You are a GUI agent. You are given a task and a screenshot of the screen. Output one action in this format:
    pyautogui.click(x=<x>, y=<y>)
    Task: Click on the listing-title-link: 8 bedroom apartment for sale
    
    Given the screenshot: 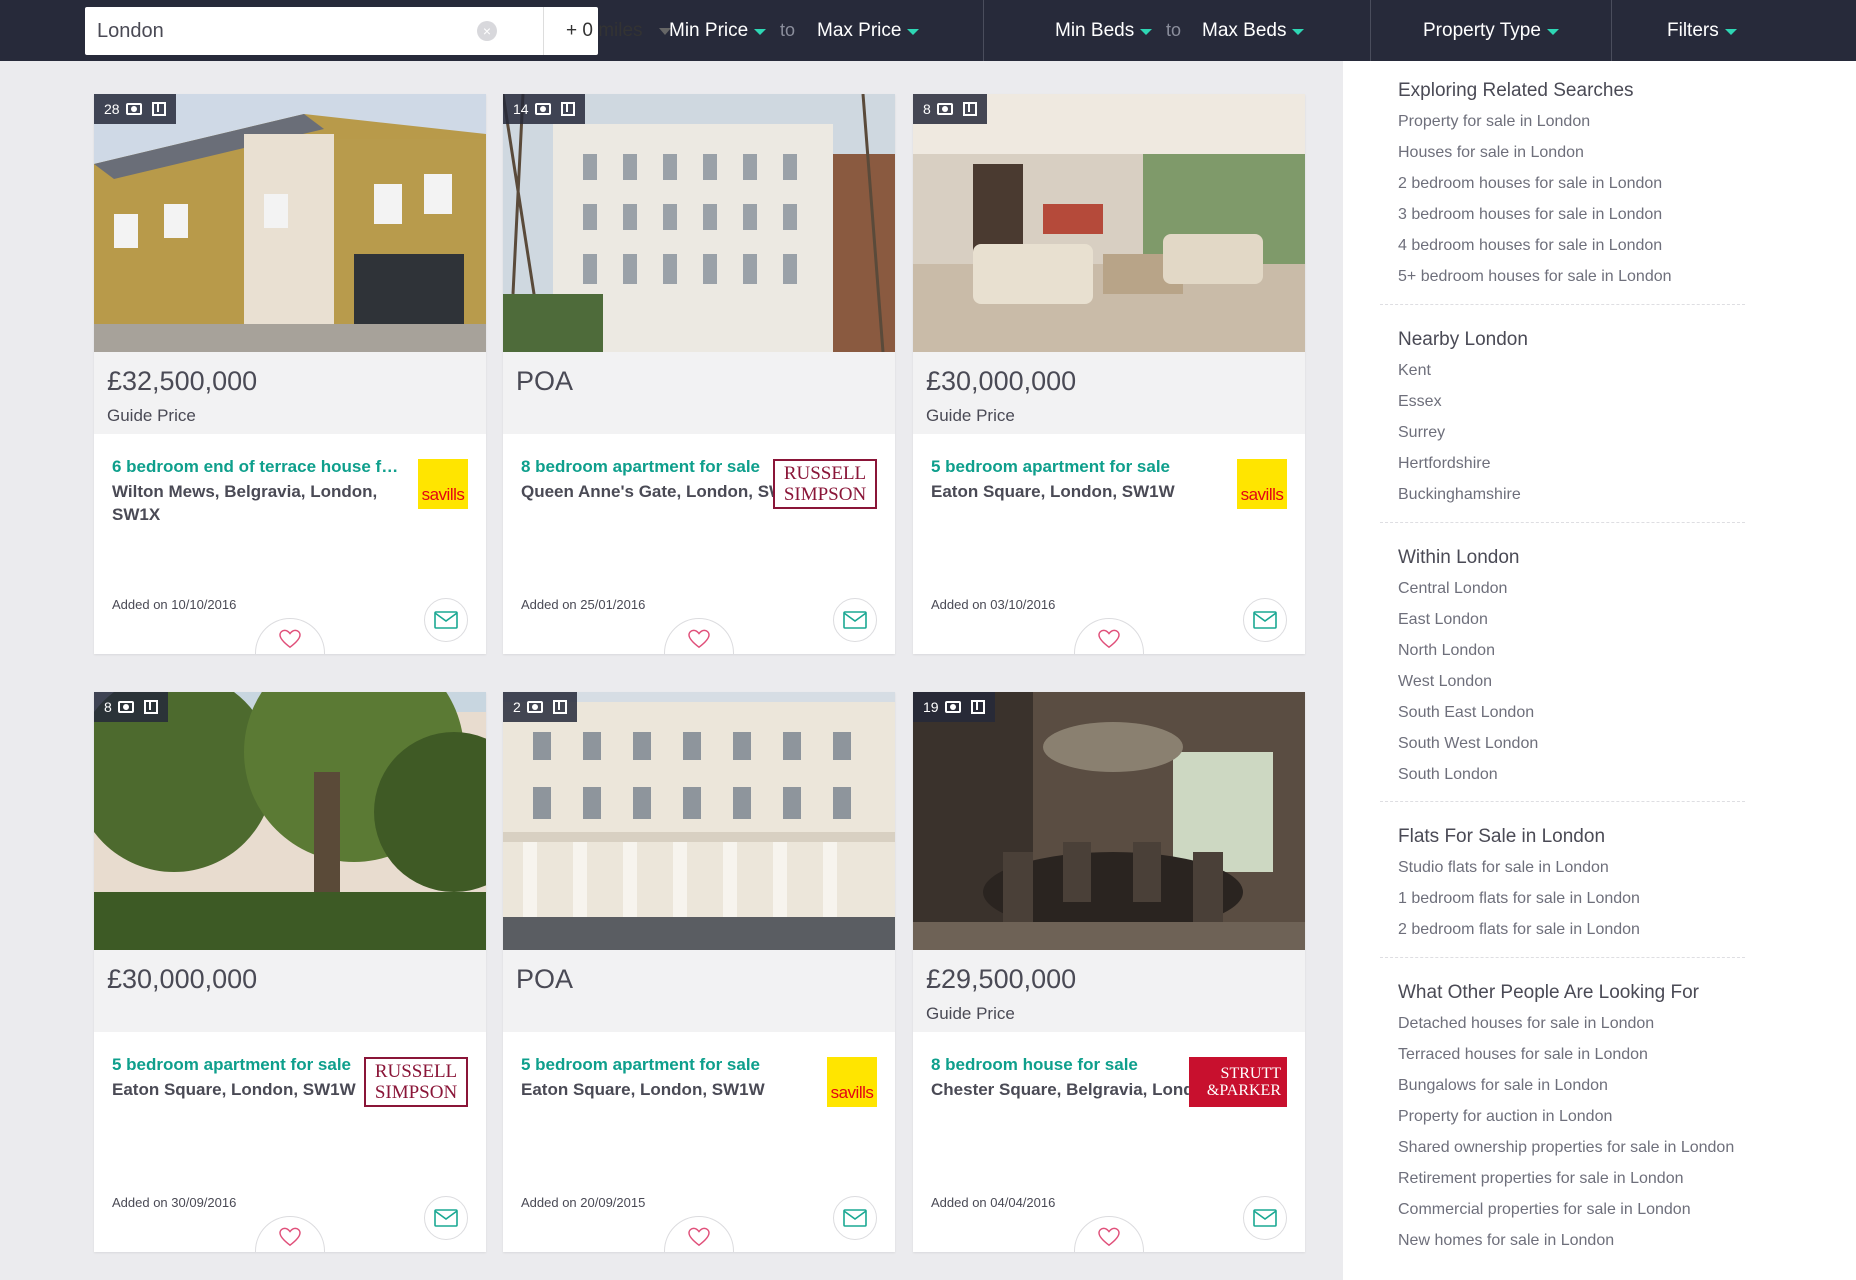 What is the action you would take?
    pyautogui.click(x=666, y=467)
    